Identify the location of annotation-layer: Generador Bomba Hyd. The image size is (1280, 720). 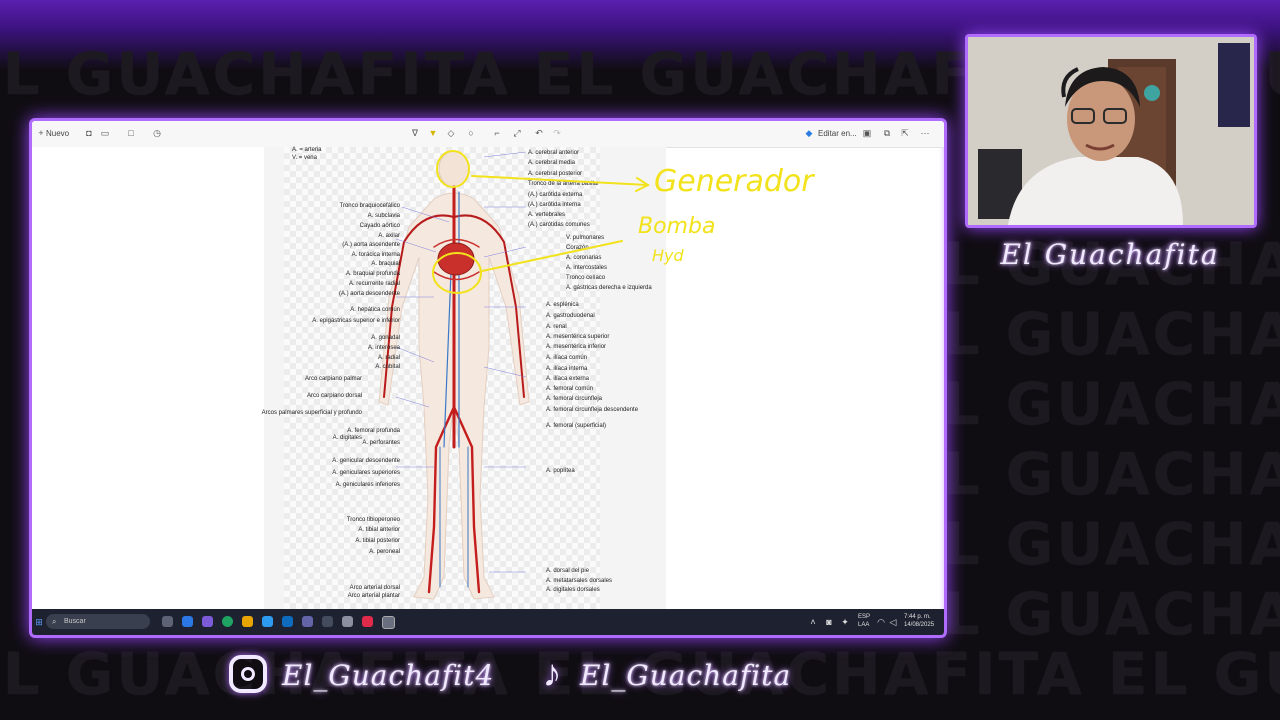
(623, 222).